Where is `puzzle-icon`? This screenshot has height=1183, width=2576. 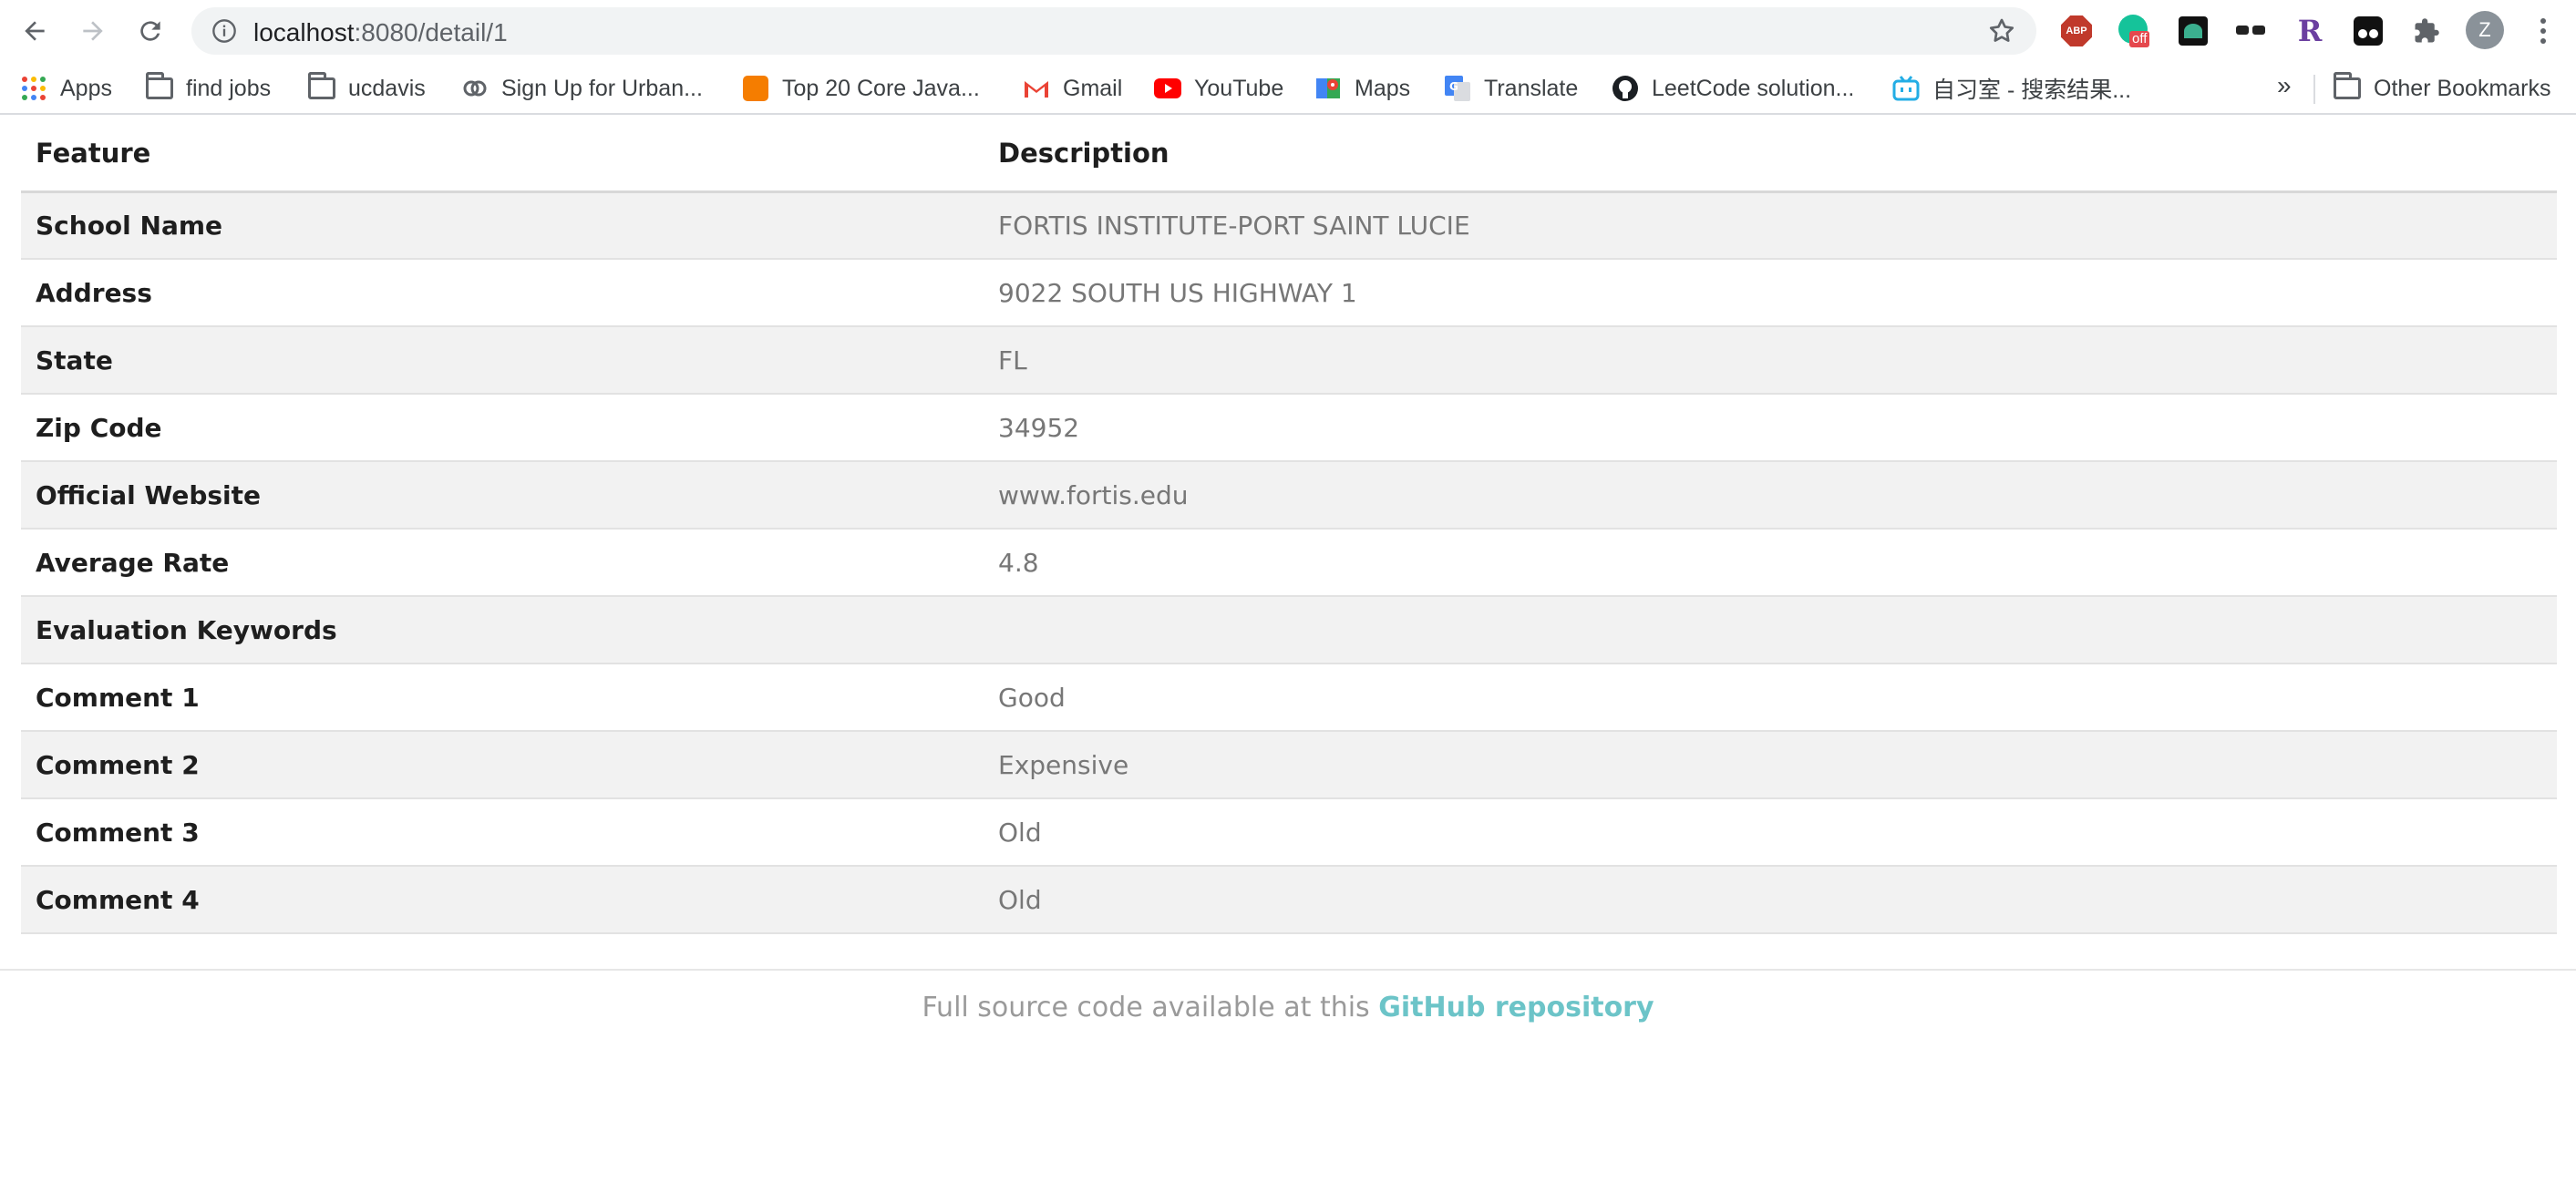 puzzle-icon is located at coordinates (2427, 30).